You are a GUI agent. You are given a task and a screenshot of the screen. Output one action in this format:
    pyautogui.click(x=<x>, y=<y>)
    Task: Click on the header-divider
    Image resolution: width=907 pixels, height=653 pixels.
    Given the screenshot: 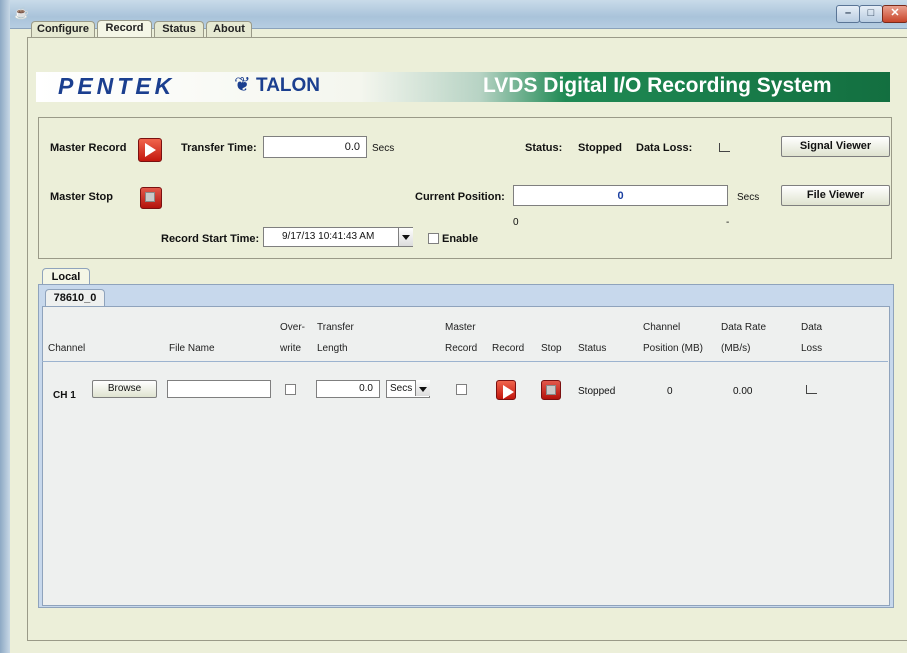 What is the action you would take?
    pyautogui.click(x=465, y=361)
    